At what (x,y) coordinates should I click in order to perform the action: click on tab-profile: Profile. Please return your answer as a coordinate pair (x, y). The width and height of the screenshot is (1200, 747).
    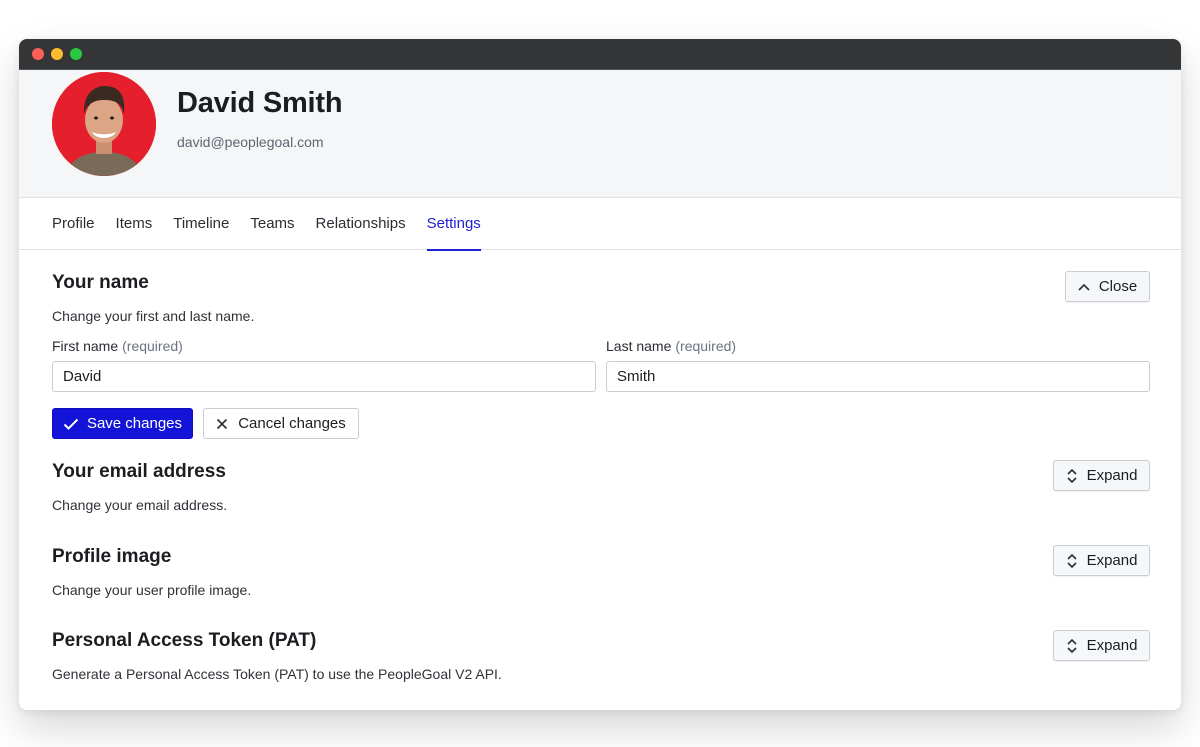
    Looking at the image, I should click on (73, 224).